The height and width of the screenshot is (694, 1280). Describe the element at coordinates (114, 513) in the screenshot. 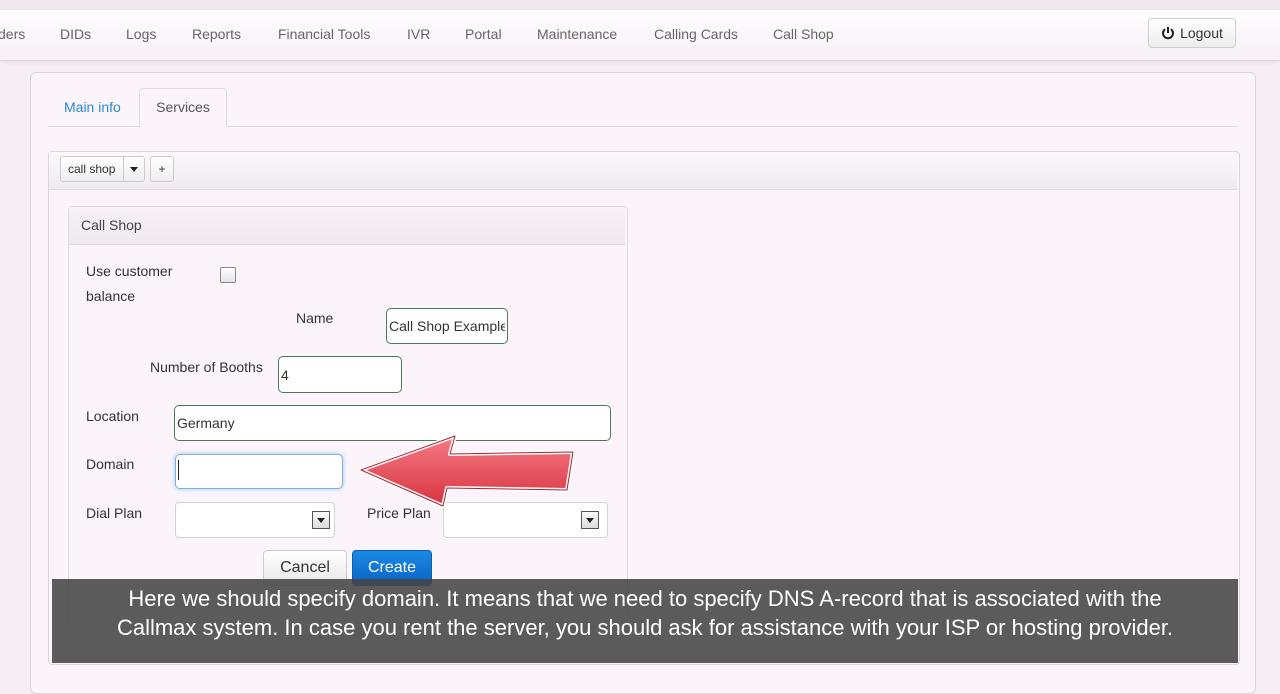

I see `dial-plan-label: Dial Plan` at that location.